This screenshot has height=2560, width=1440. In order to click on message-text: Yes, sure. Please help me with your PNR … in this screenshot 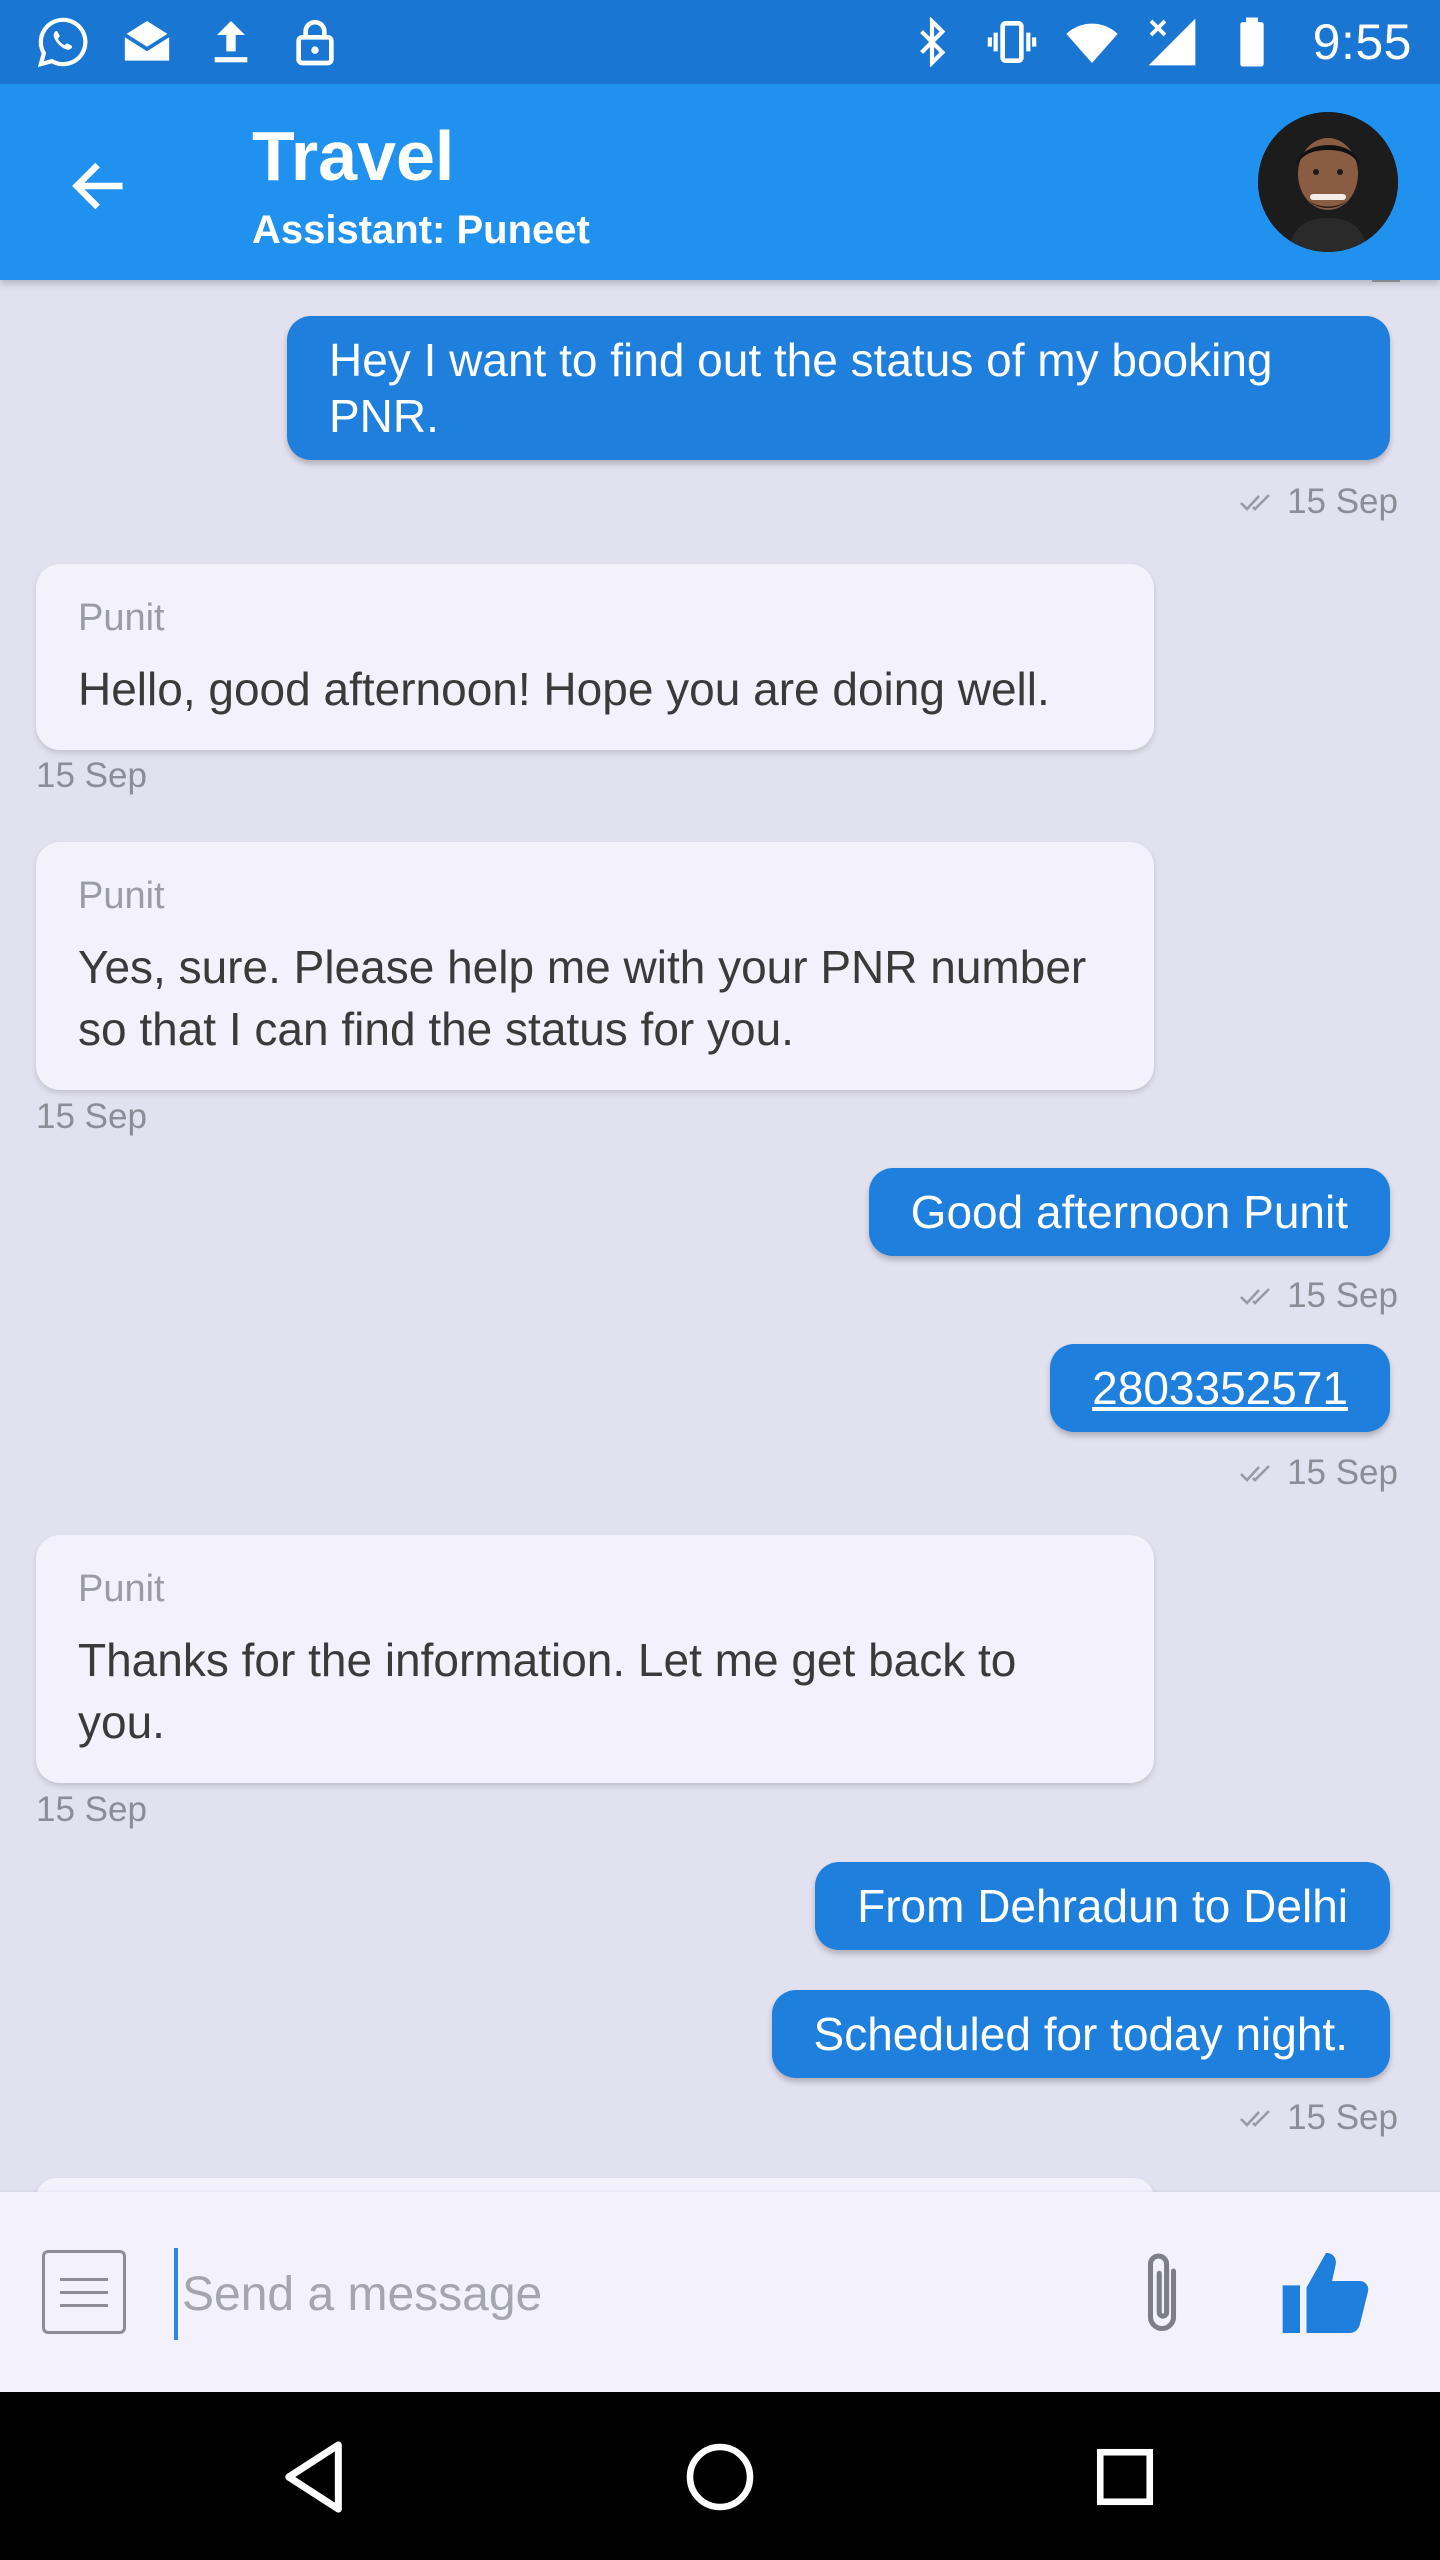, I will do `click(582, 998)`.